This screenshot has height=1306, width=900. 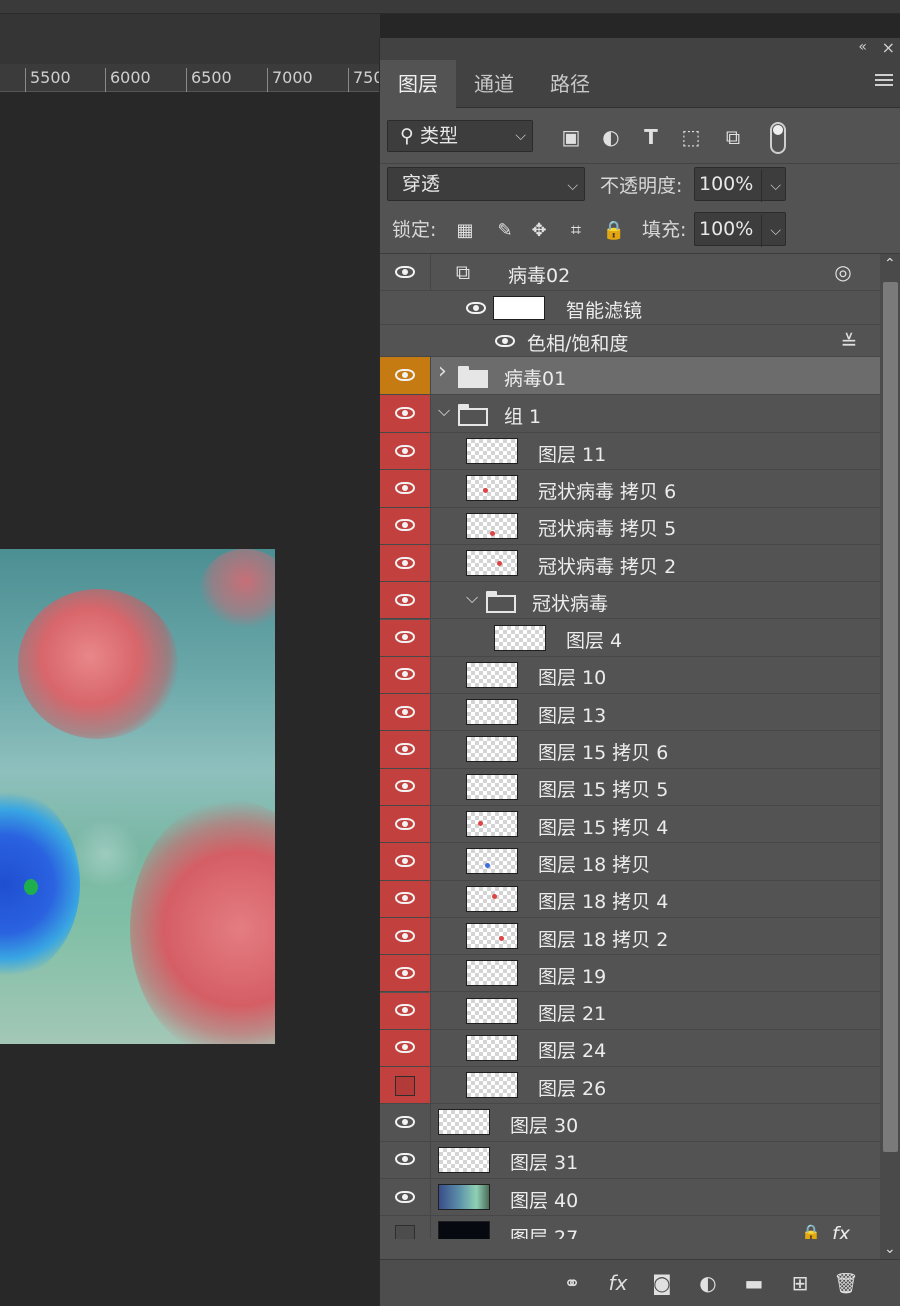 What do you see at coordinates (662, 1283) in the screenshot?
I see `add-mask-icon: ◙` at bounding box center [662, 1283].